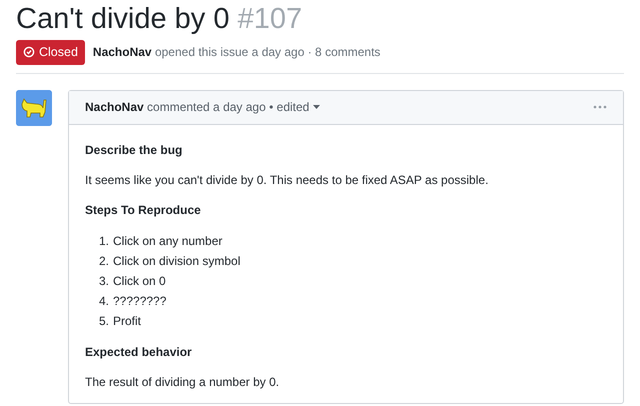 The width and height of the screenshot is (640, 406). Describe the element at coordinates (127, 321) in the screenshot. I see `list-item: Profit` at that location.